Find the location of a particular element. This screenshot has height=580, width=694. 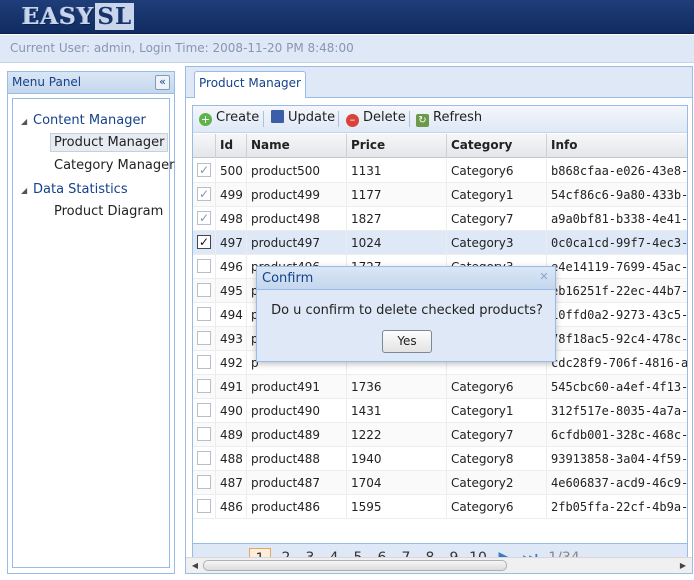

tree-item-category-manager: Category Manager is located at coordinates (114, 165).